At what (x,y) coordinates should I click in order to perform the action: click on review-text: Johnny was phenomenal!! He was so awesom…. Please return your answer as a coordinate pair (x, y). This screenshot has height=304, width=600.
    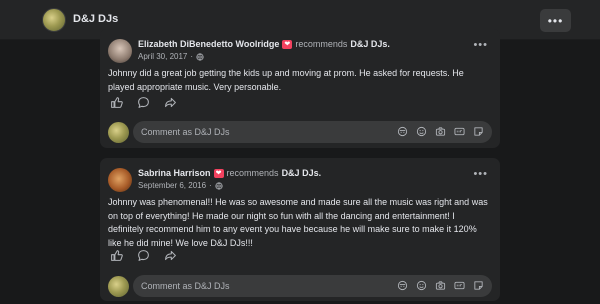
    Looking at the image, I should click on (298, 222).